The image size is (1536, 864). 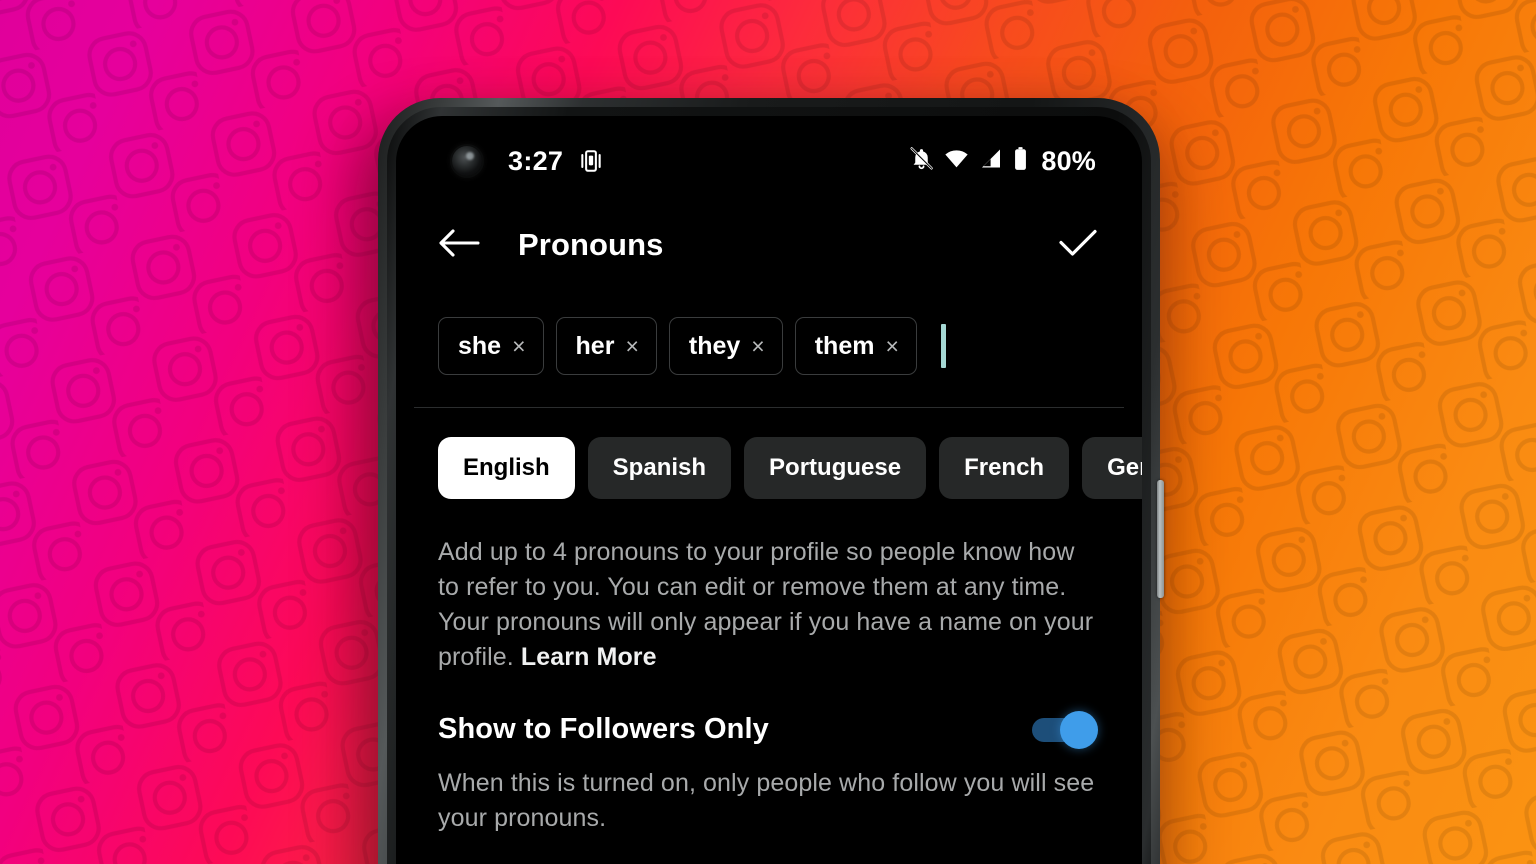 What do you see at coordinates (991, 161) in the screenshot?
I see `cellular-signal-icon` at bounding box center [991, 161].